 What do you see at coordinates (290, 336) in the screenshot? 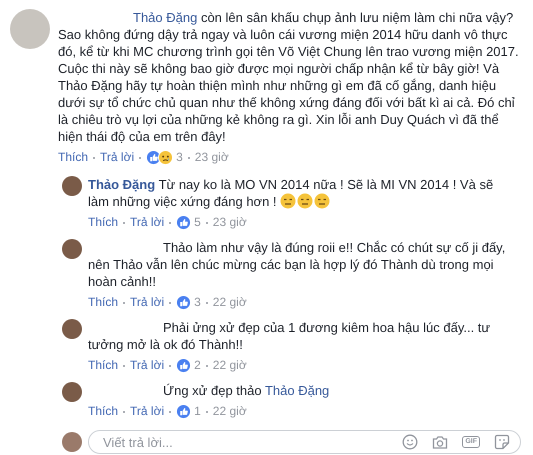
I see `comment-text: Phải ửng xử đẹp của 1 đương kiêm hoa hậu lúc đấy... tư tưởng mở là ok đó Thành!!` at bounding box center [290, 336].